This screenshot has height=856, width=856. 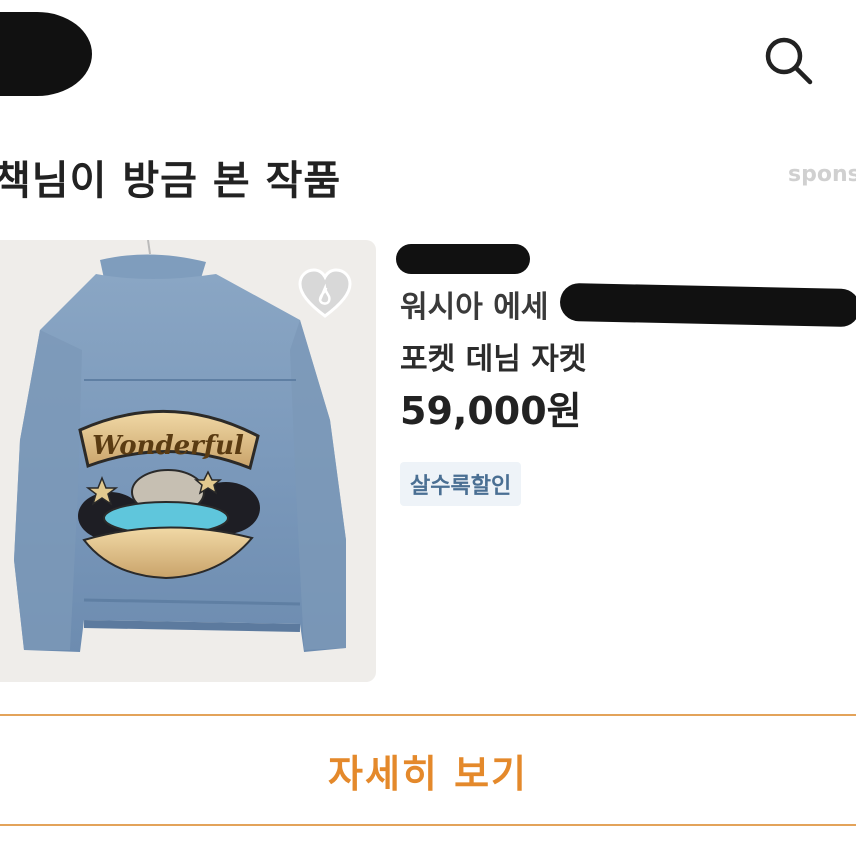 What do you see at coordinates (171, 181) in the screenshot?
I see `section-title: 책님이 방금 본 작품` at bounding box center [171, 181].